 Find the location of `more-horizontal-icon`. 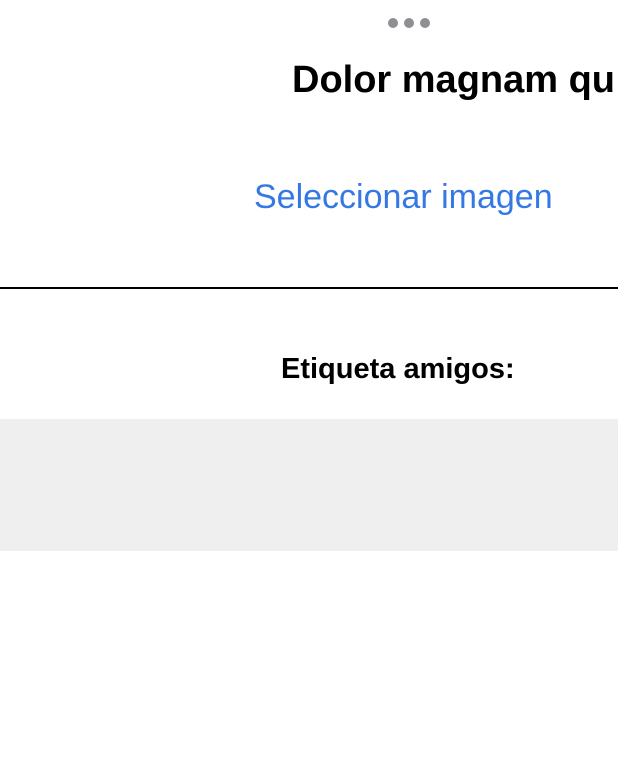

more-horizontal-icon is located at coordinates (409, 23).